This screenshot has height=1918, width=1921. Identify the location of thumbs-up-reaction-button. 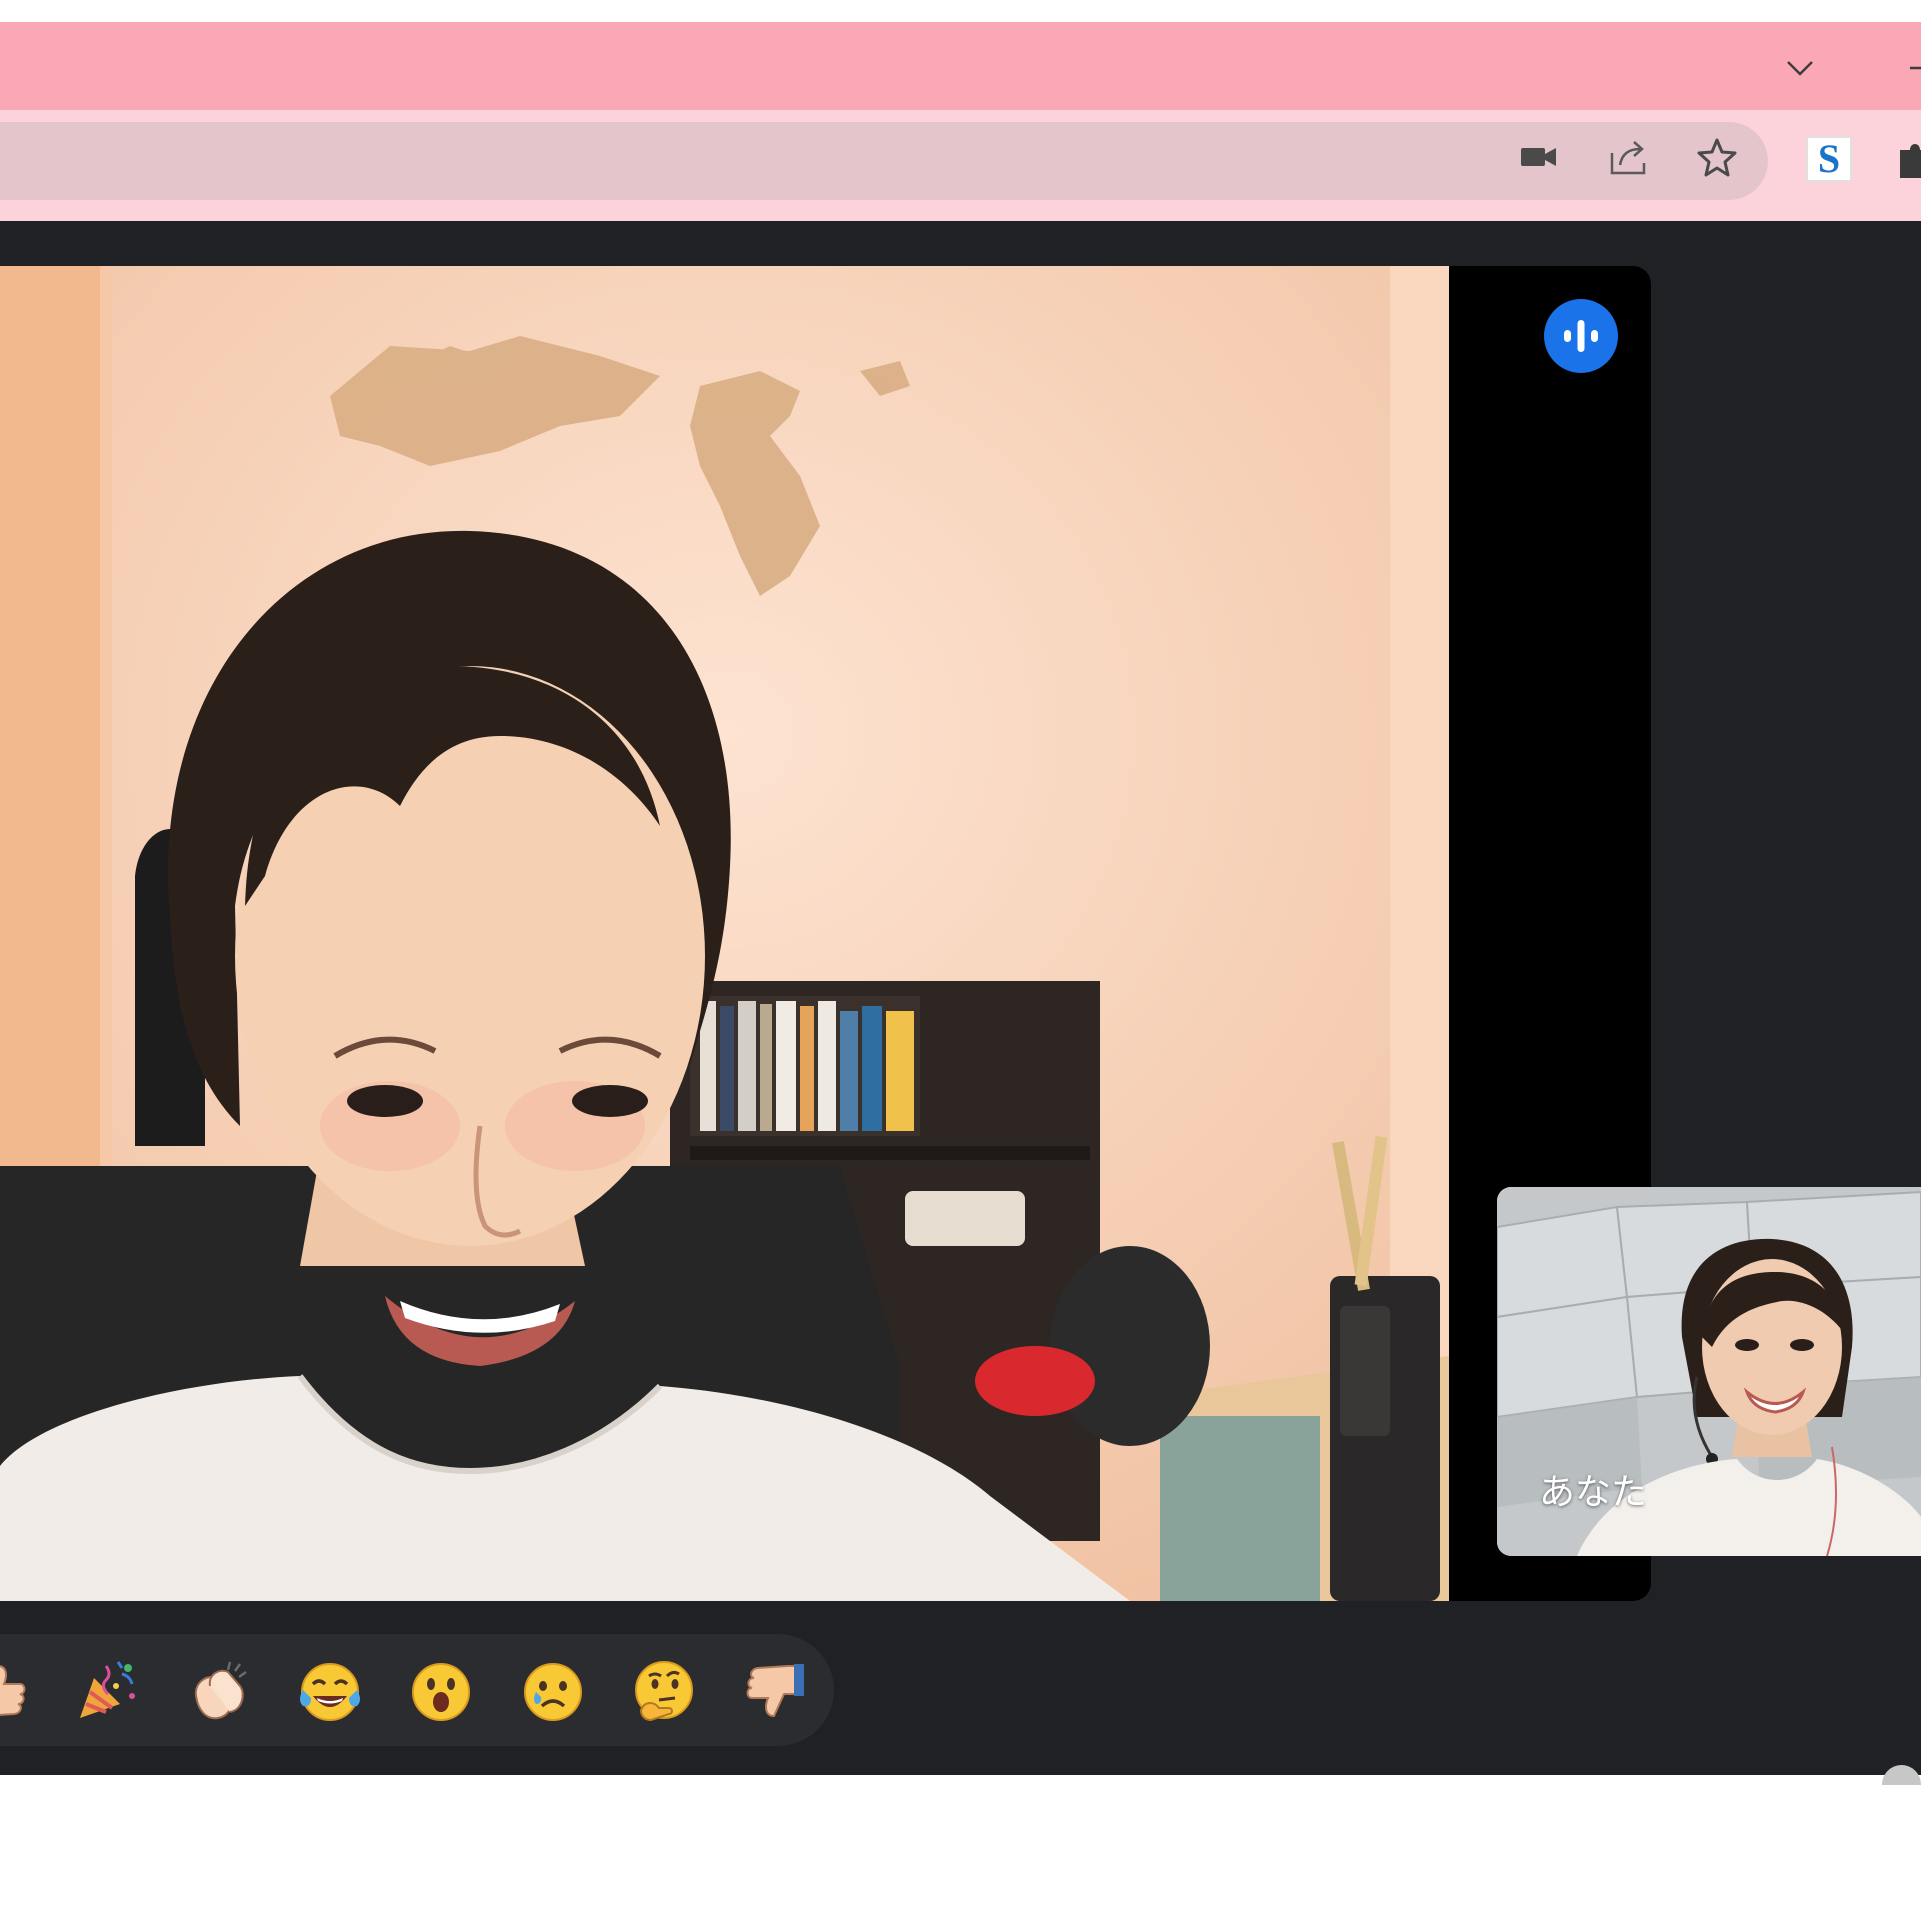
(16, 1691).